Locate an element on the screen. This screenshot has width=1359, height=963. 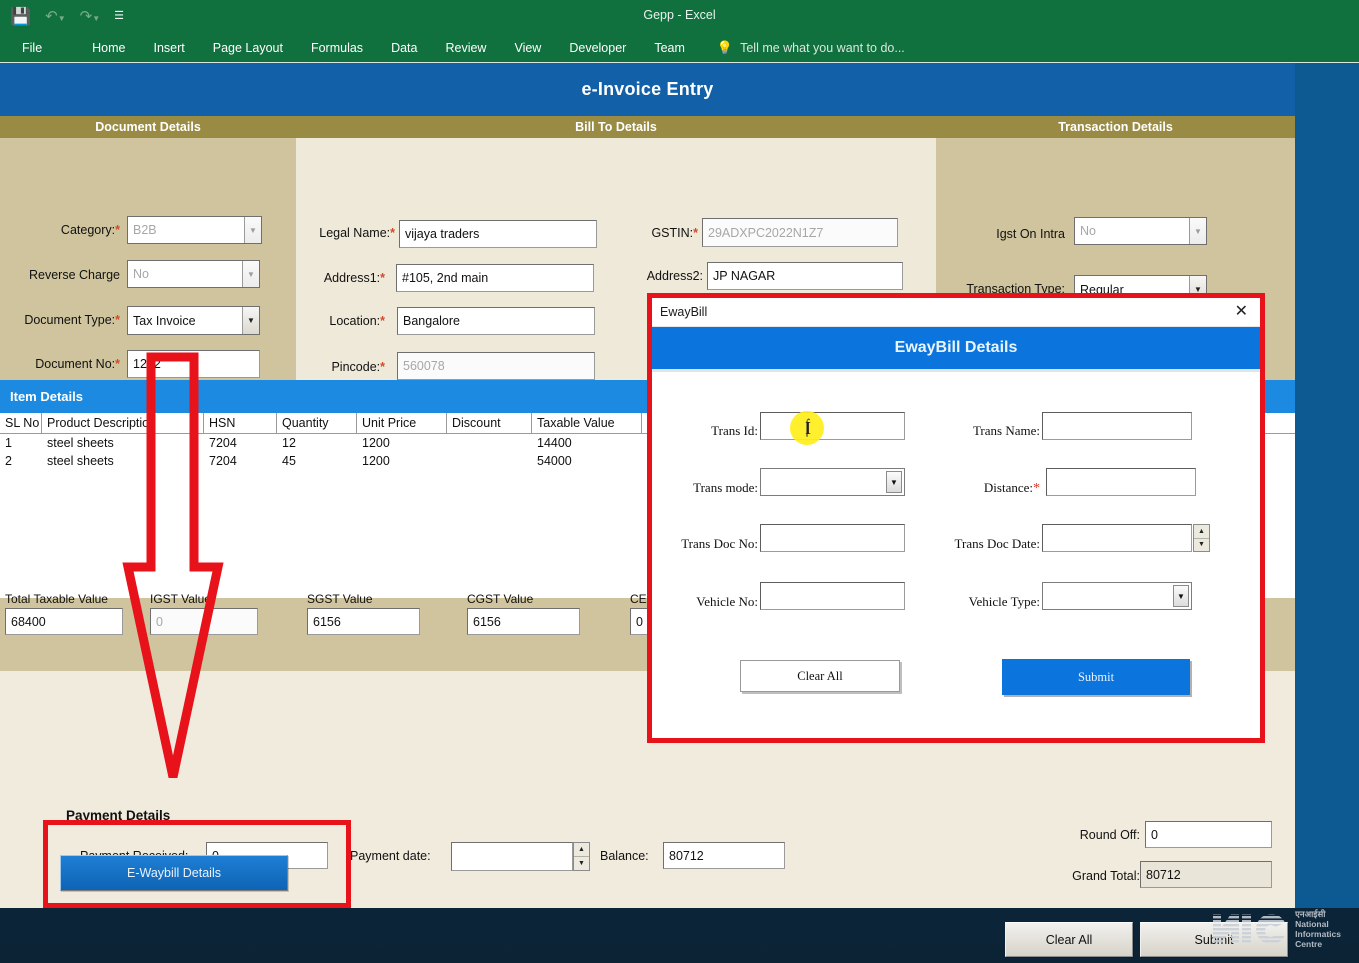
balance-input: 80712 is located at coordinates (724, 855).